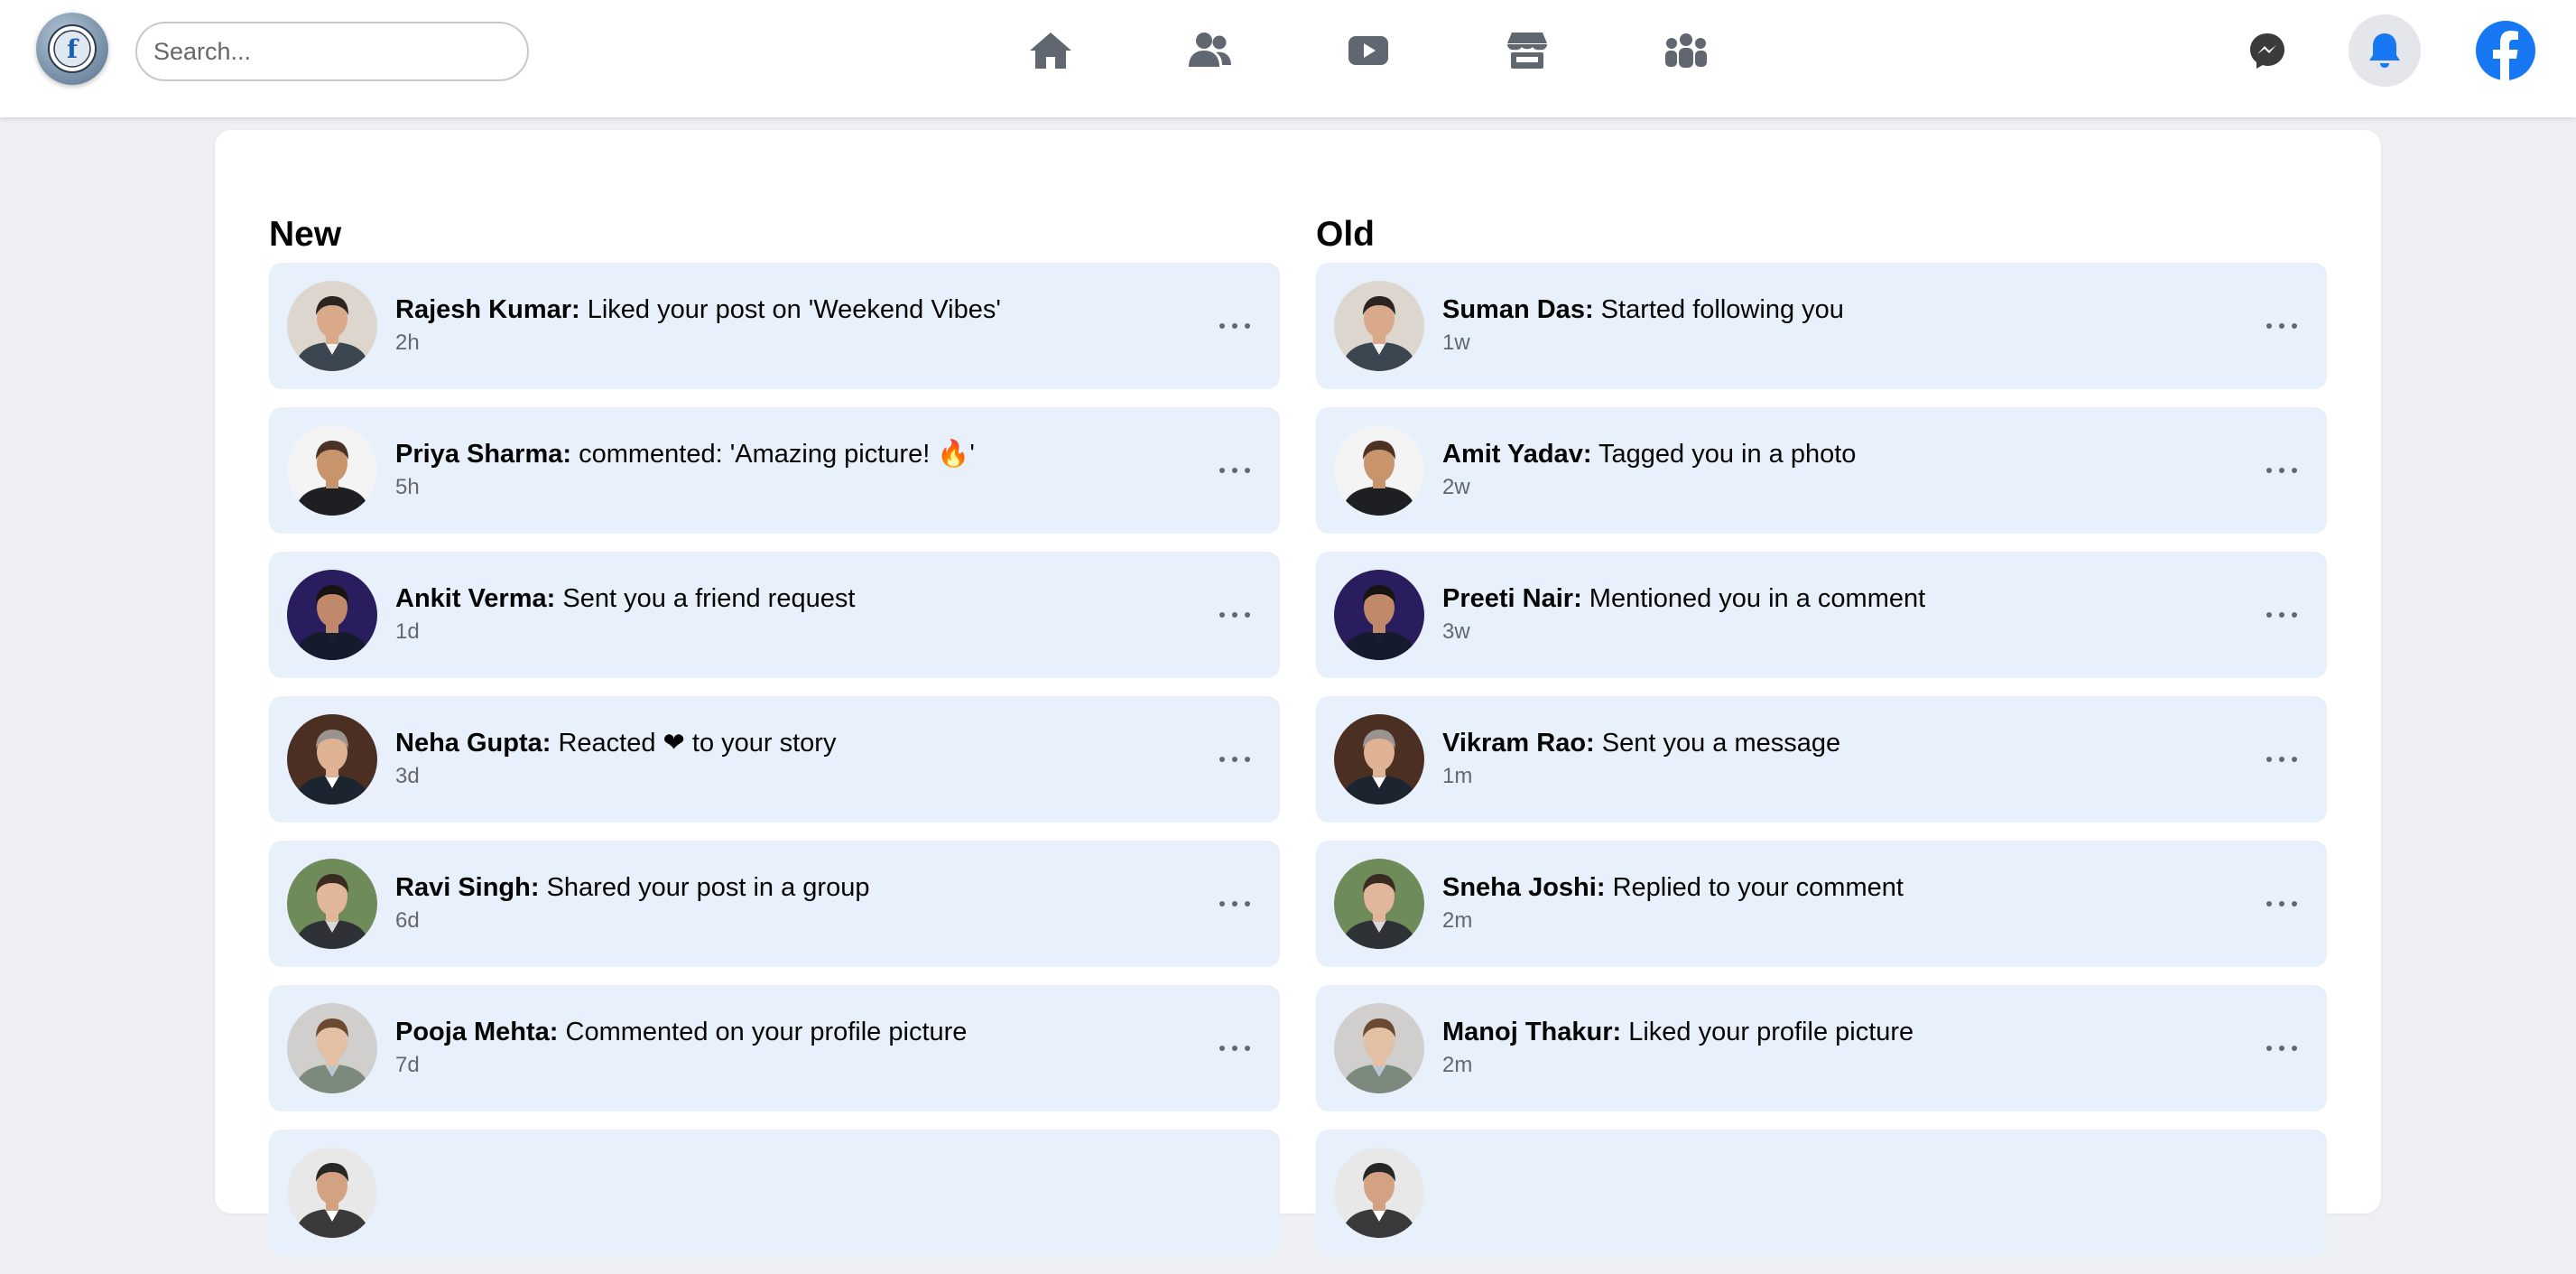 Image resolution: width=2576 pixels, height=1274 pixels. I want to click on notification-user-name: Pooja Mehta:, so click(477, 1032).